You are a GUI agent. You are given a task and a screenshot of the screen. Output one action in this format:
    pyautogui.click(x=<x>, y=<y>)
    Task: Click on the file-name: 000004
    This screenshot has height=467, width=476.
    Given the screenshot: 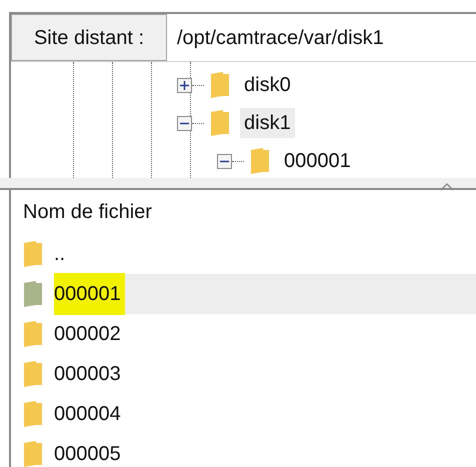 What is the action you would take?
    pyautogui.click(x=88, y=414)
    